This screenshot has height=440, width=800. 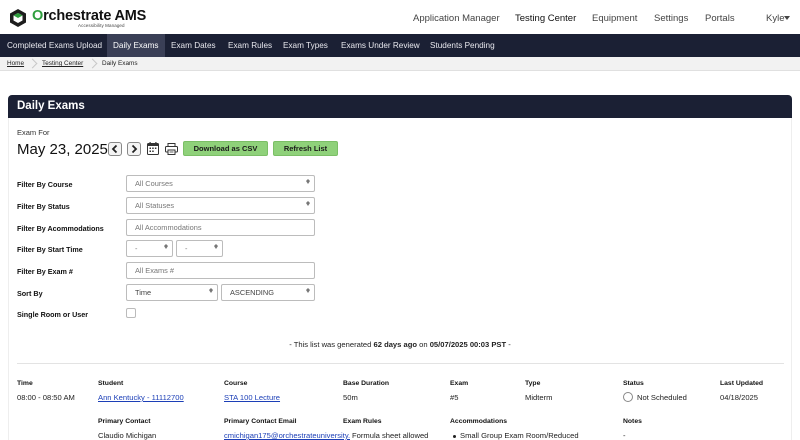 I want to click on sort-order-select: ASCENDING, so click(x=268, y=292).